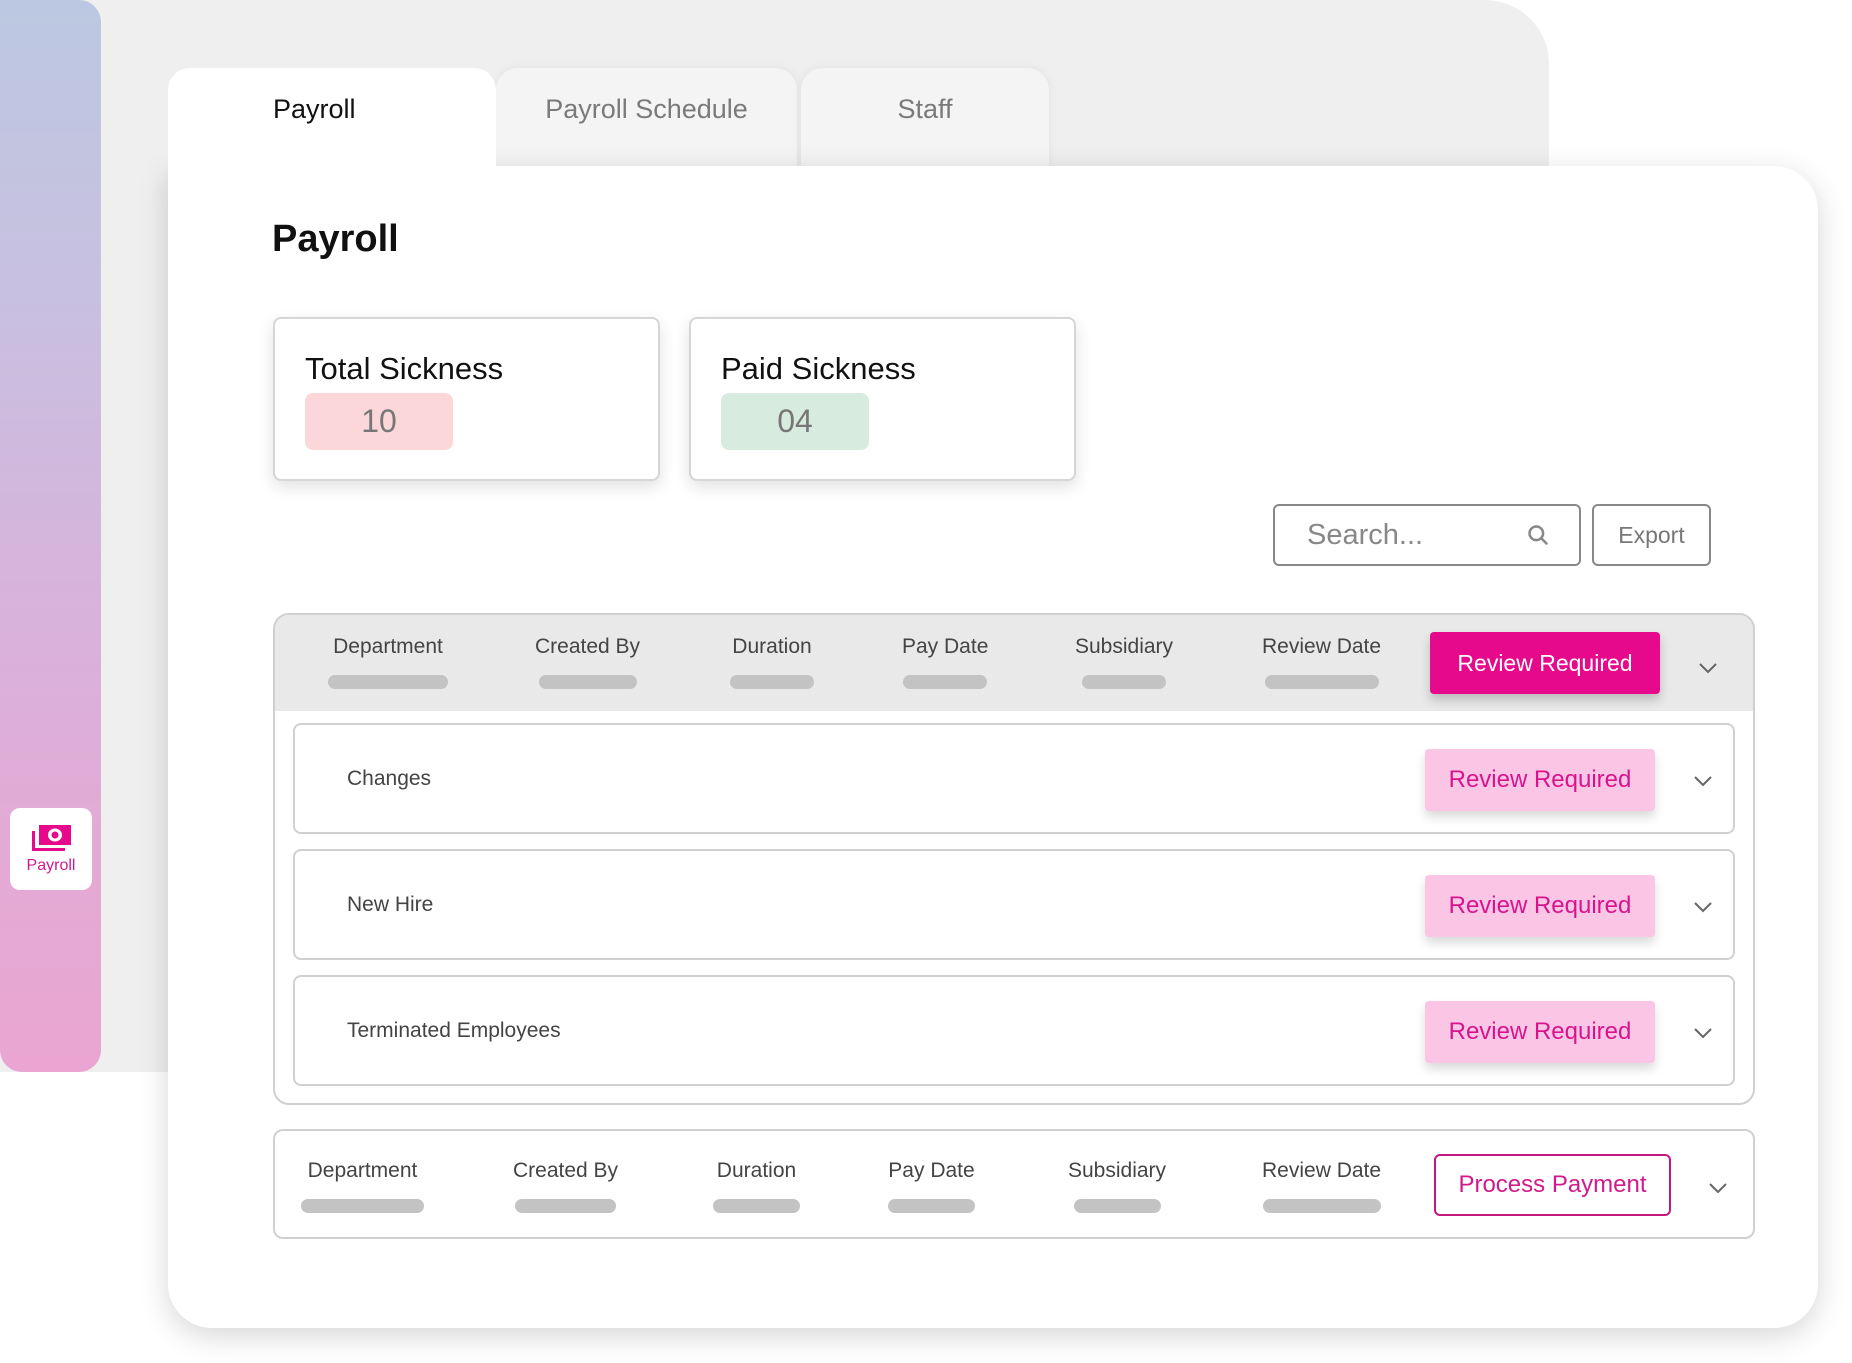  What do you see at coordinates (1014, 904) in the screenshot?
I see `list-item: New Hire Review Required` at bounding box center [1014, 904].